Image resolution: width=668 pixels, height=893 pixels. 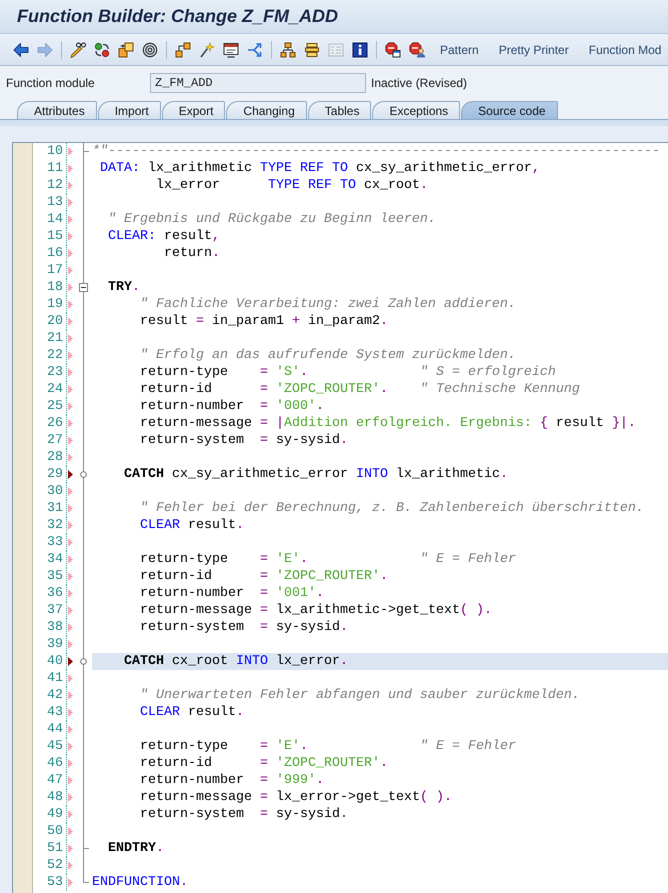 What do you see at coordinates (177, 16) in the screenshot?
I see `window-title: Function Builder: Change Z_FM_ADD` at bounding box center [177, 16].